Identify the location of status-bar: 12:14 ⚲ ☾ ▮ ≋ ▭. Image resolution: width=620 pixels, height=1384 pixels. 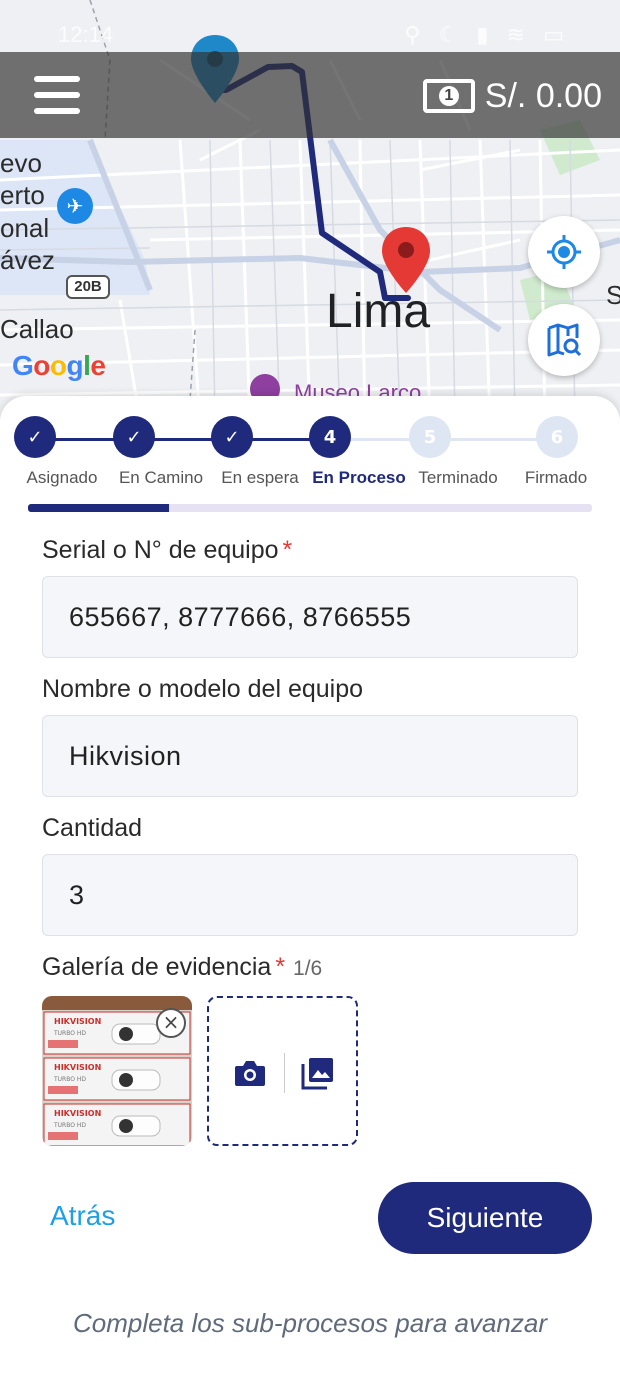
(310, 37).